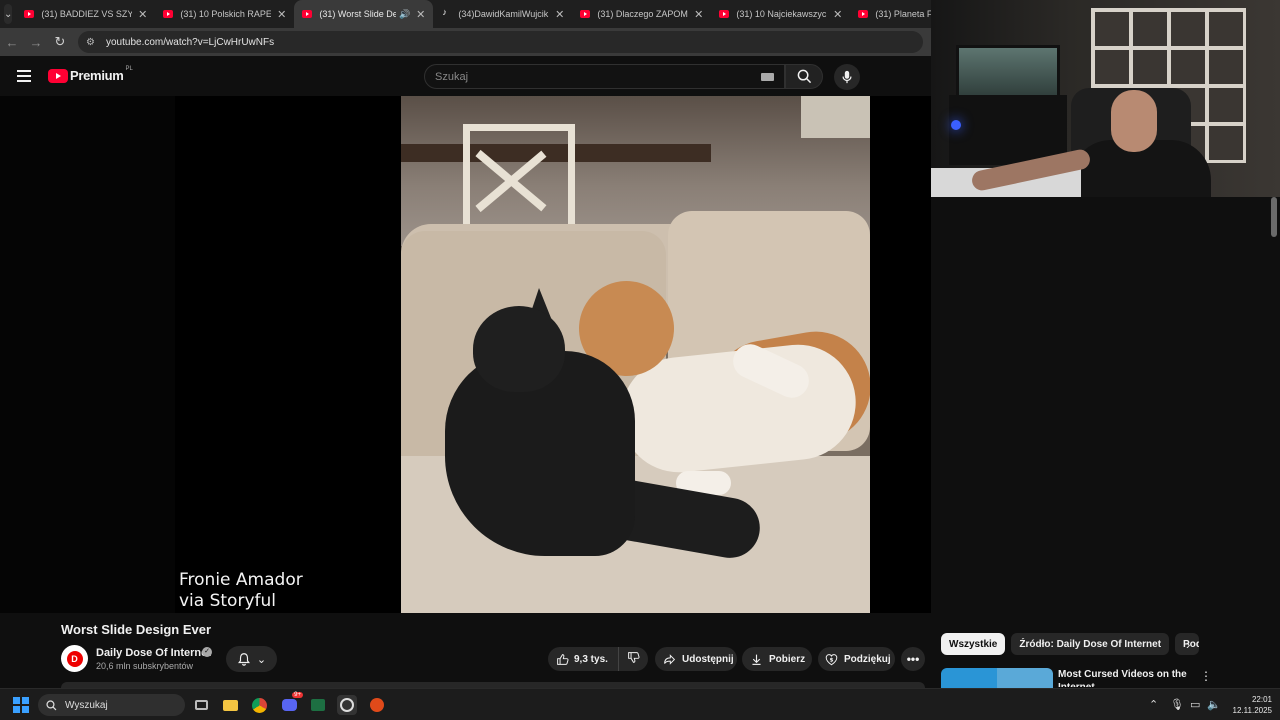 The image size is (1280, 720). I want to click on subscriber-count: 20,6 mln subskrybentów, so click(145, 666).